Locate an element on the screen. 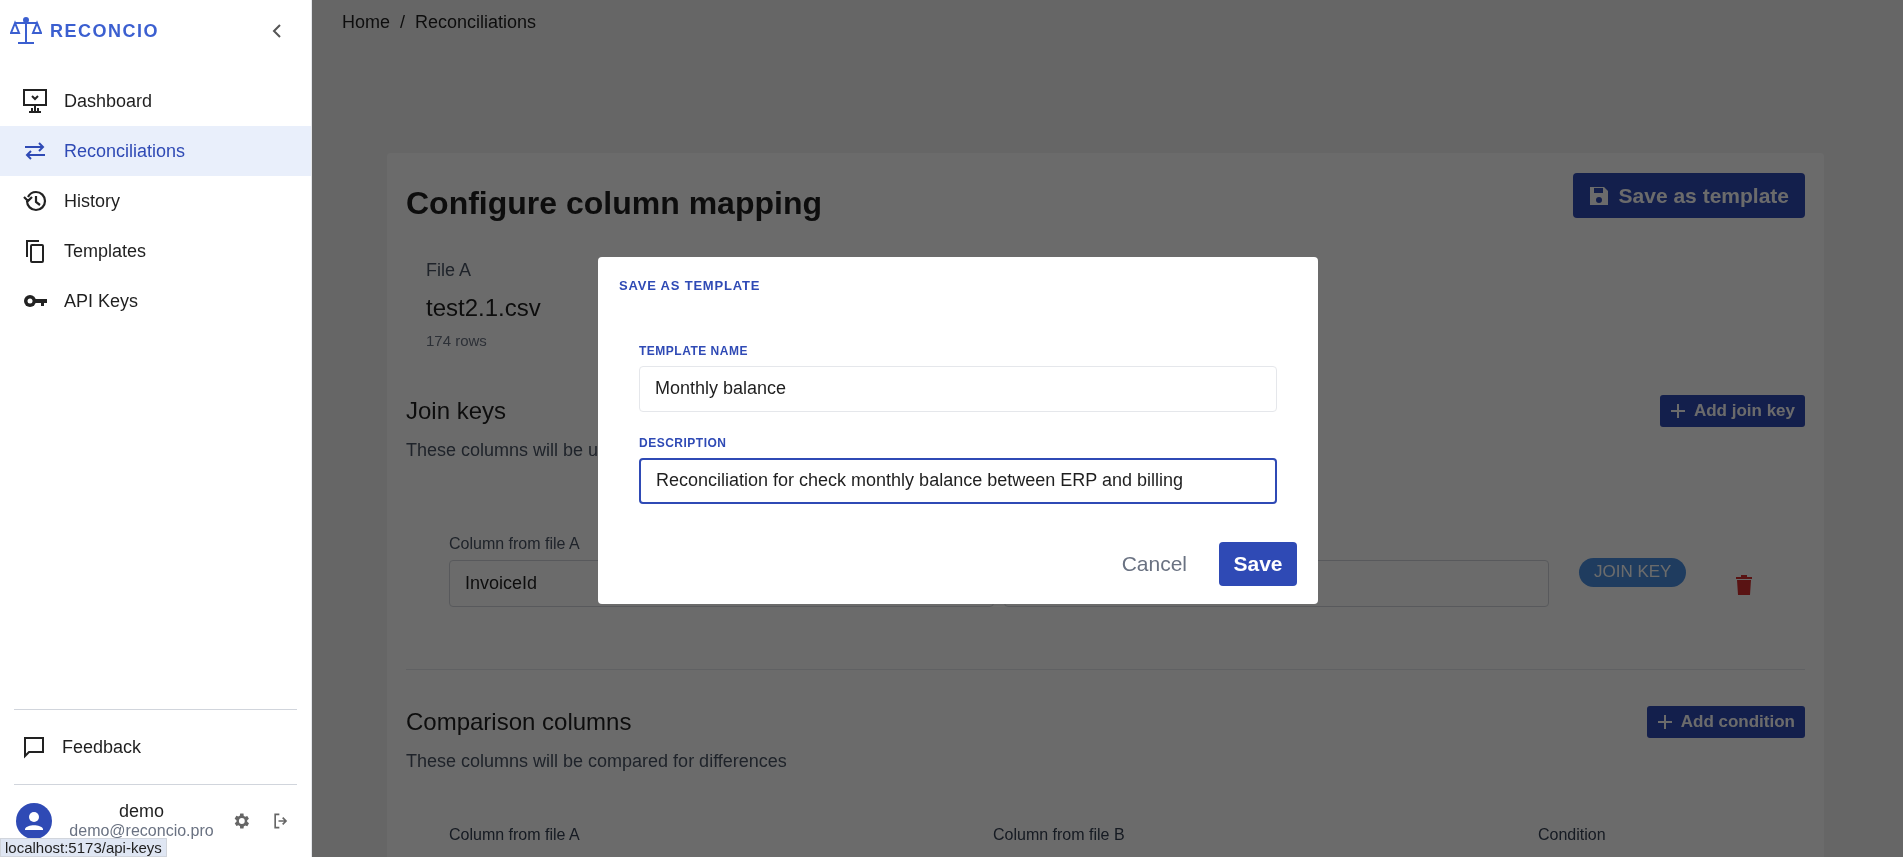 The image size is (1903, 857). column-header: Column from file A is located at coordinates (515, 834).